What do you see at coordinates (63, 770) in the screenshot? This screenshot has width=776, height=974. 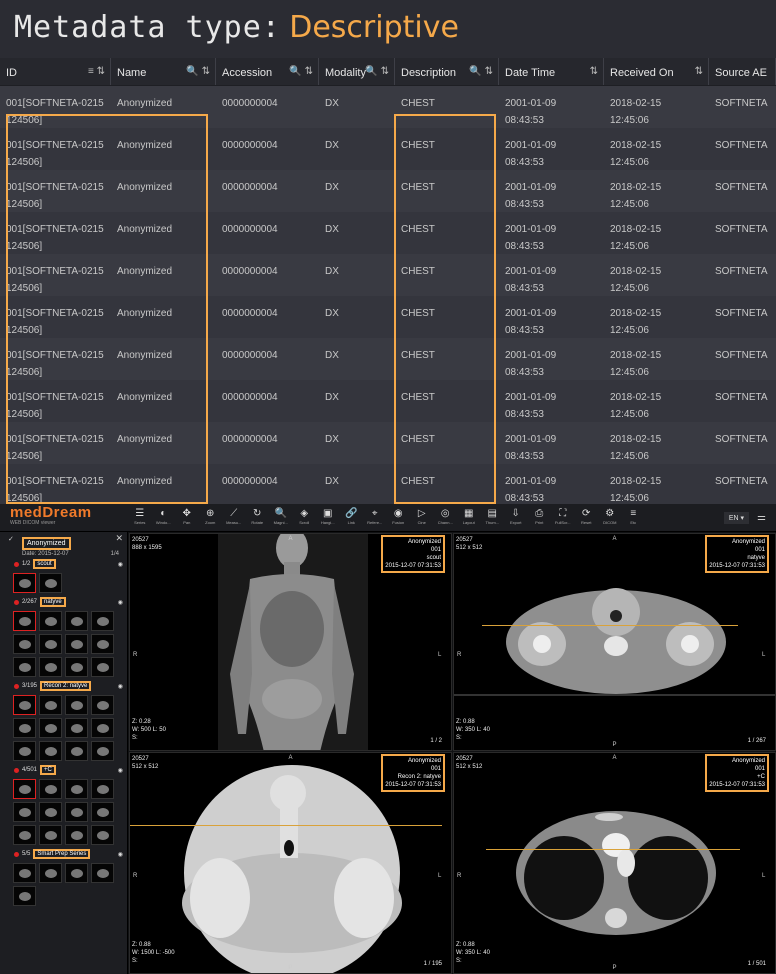 I see `series-item-contrast: 4/501 +C ◉` at bounding box center [63, 770].